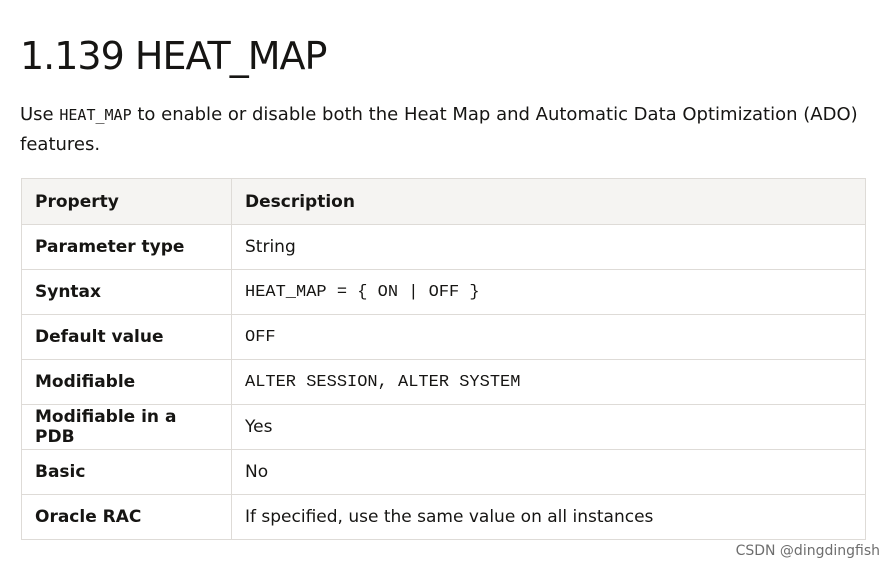 This screenshot has width=894, height=569. What do you see at coordinates (126, 292) in the screenshot?
I see `row-property: Syntax` at bounding box center [126, 292].